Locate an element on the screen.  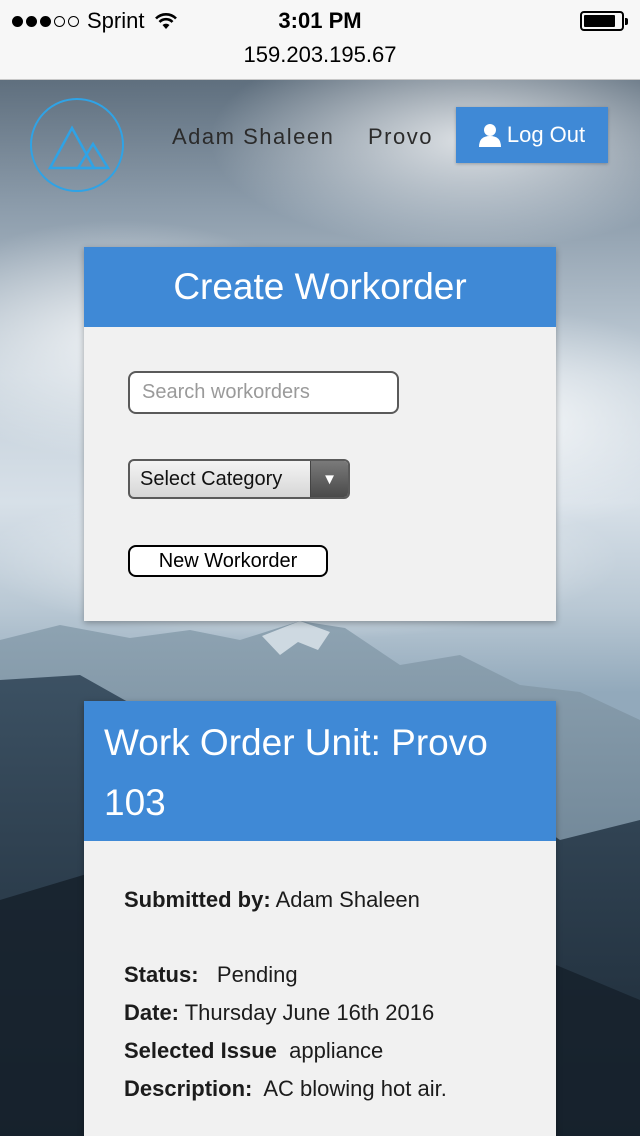
create-workorder-title: Create Workorder is located at coordinates (320, 287).